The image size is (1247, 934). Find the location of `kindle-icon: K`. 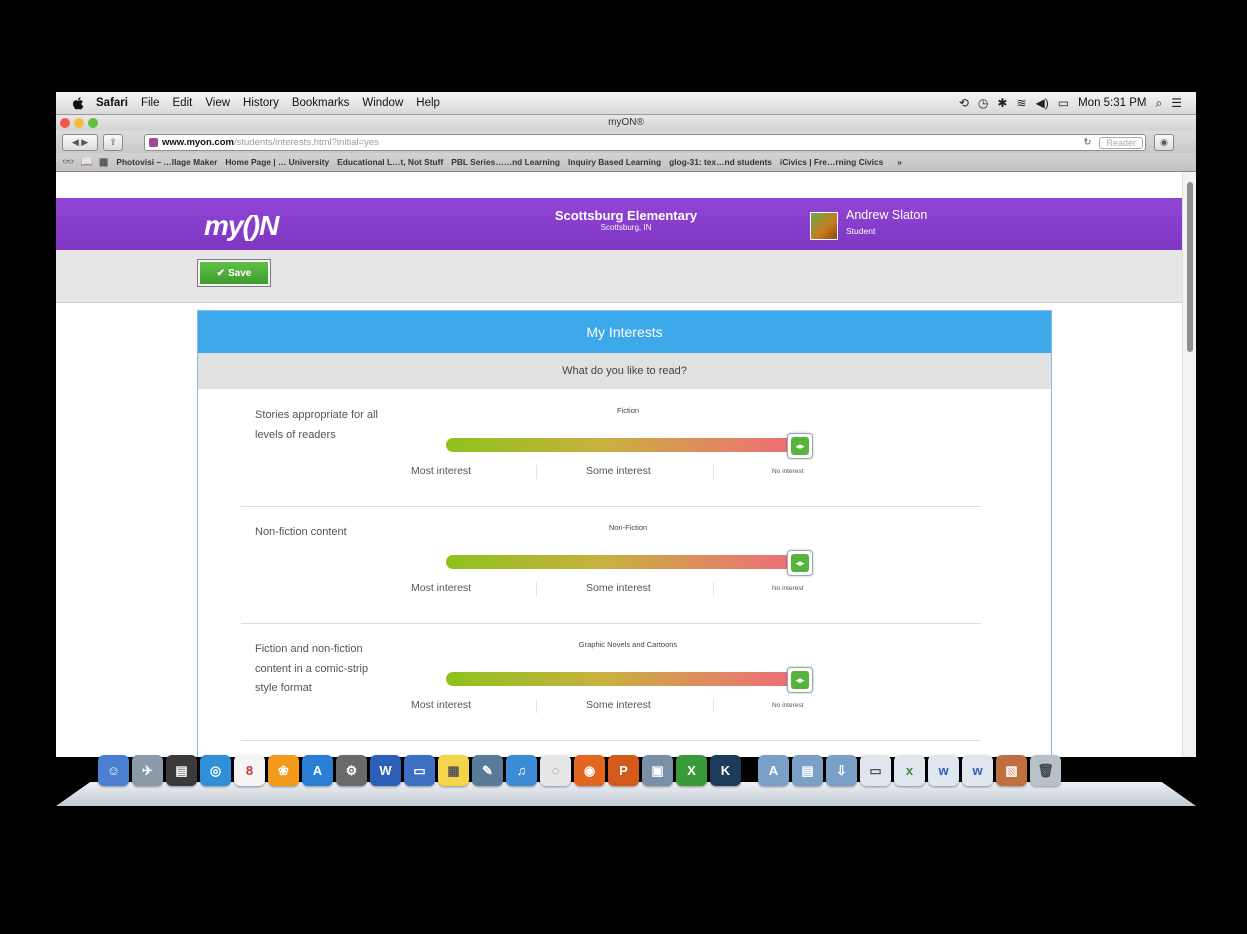

kindle-icon: K is located at coordinates (725, 770).